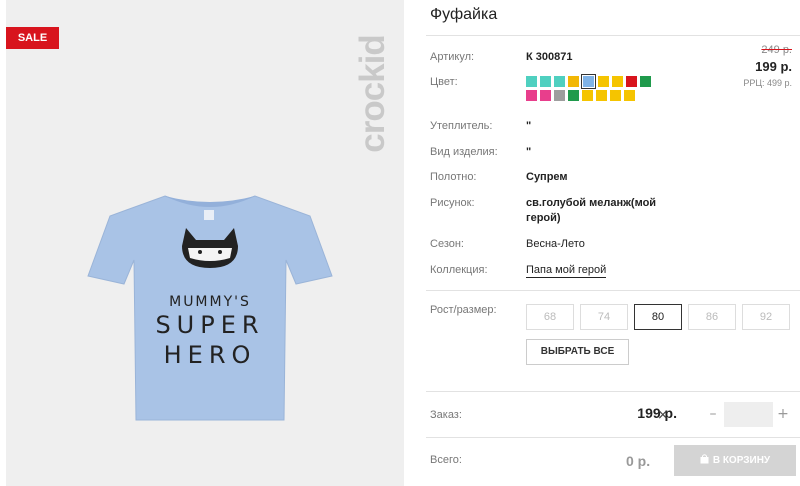 The height and width of the screenshot is (486, 800). I want to click on print-line-2: SUPER, so click(210, 325).